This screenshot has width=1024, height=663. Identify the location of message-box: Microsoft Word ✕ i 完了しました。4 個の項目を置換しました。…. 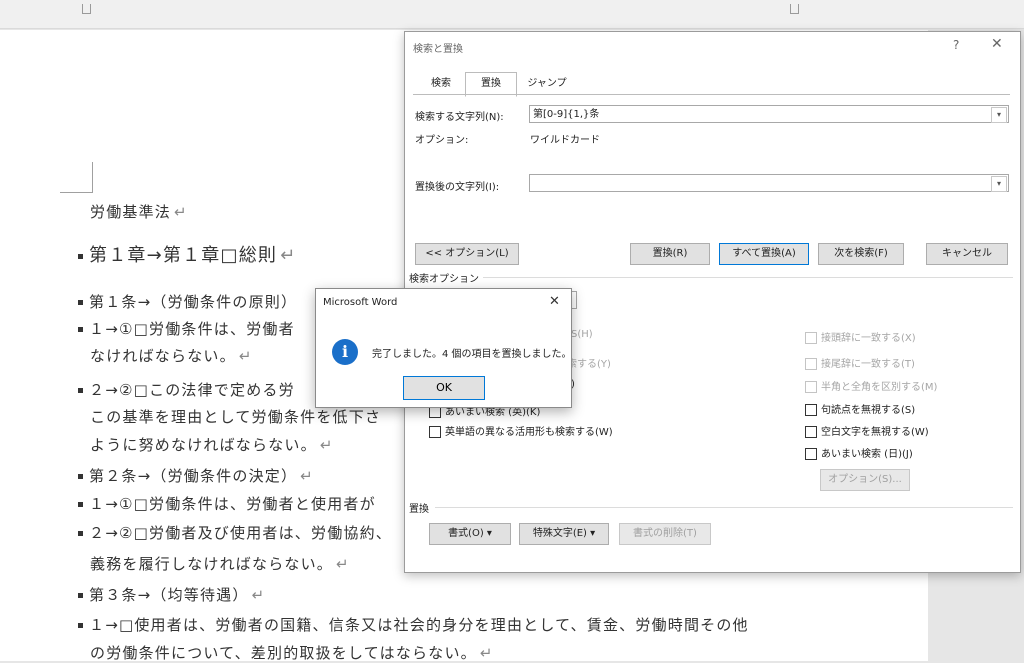
(443, 348).